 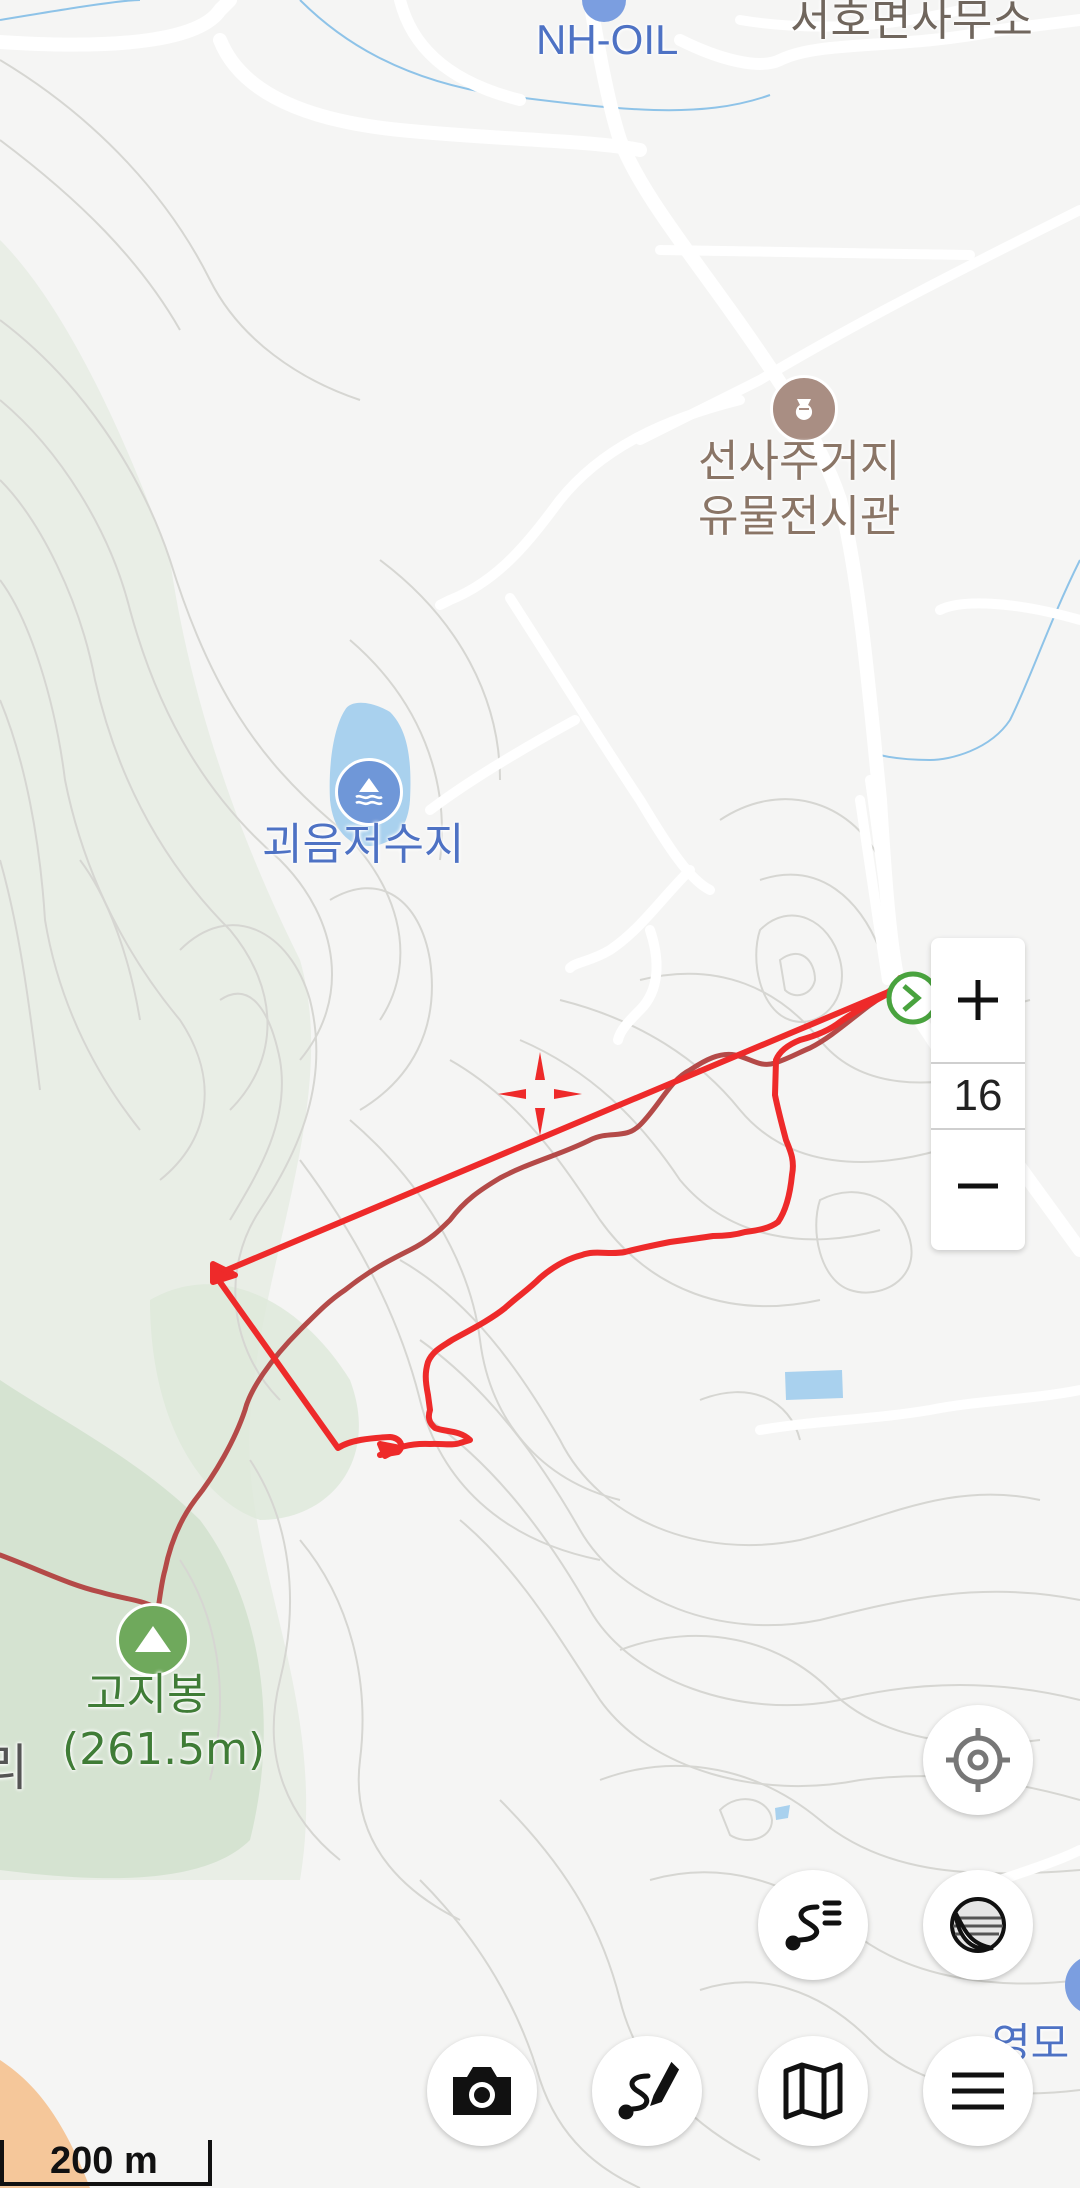 I want to click on route-edit-icon, so click(x=649, y=2090).